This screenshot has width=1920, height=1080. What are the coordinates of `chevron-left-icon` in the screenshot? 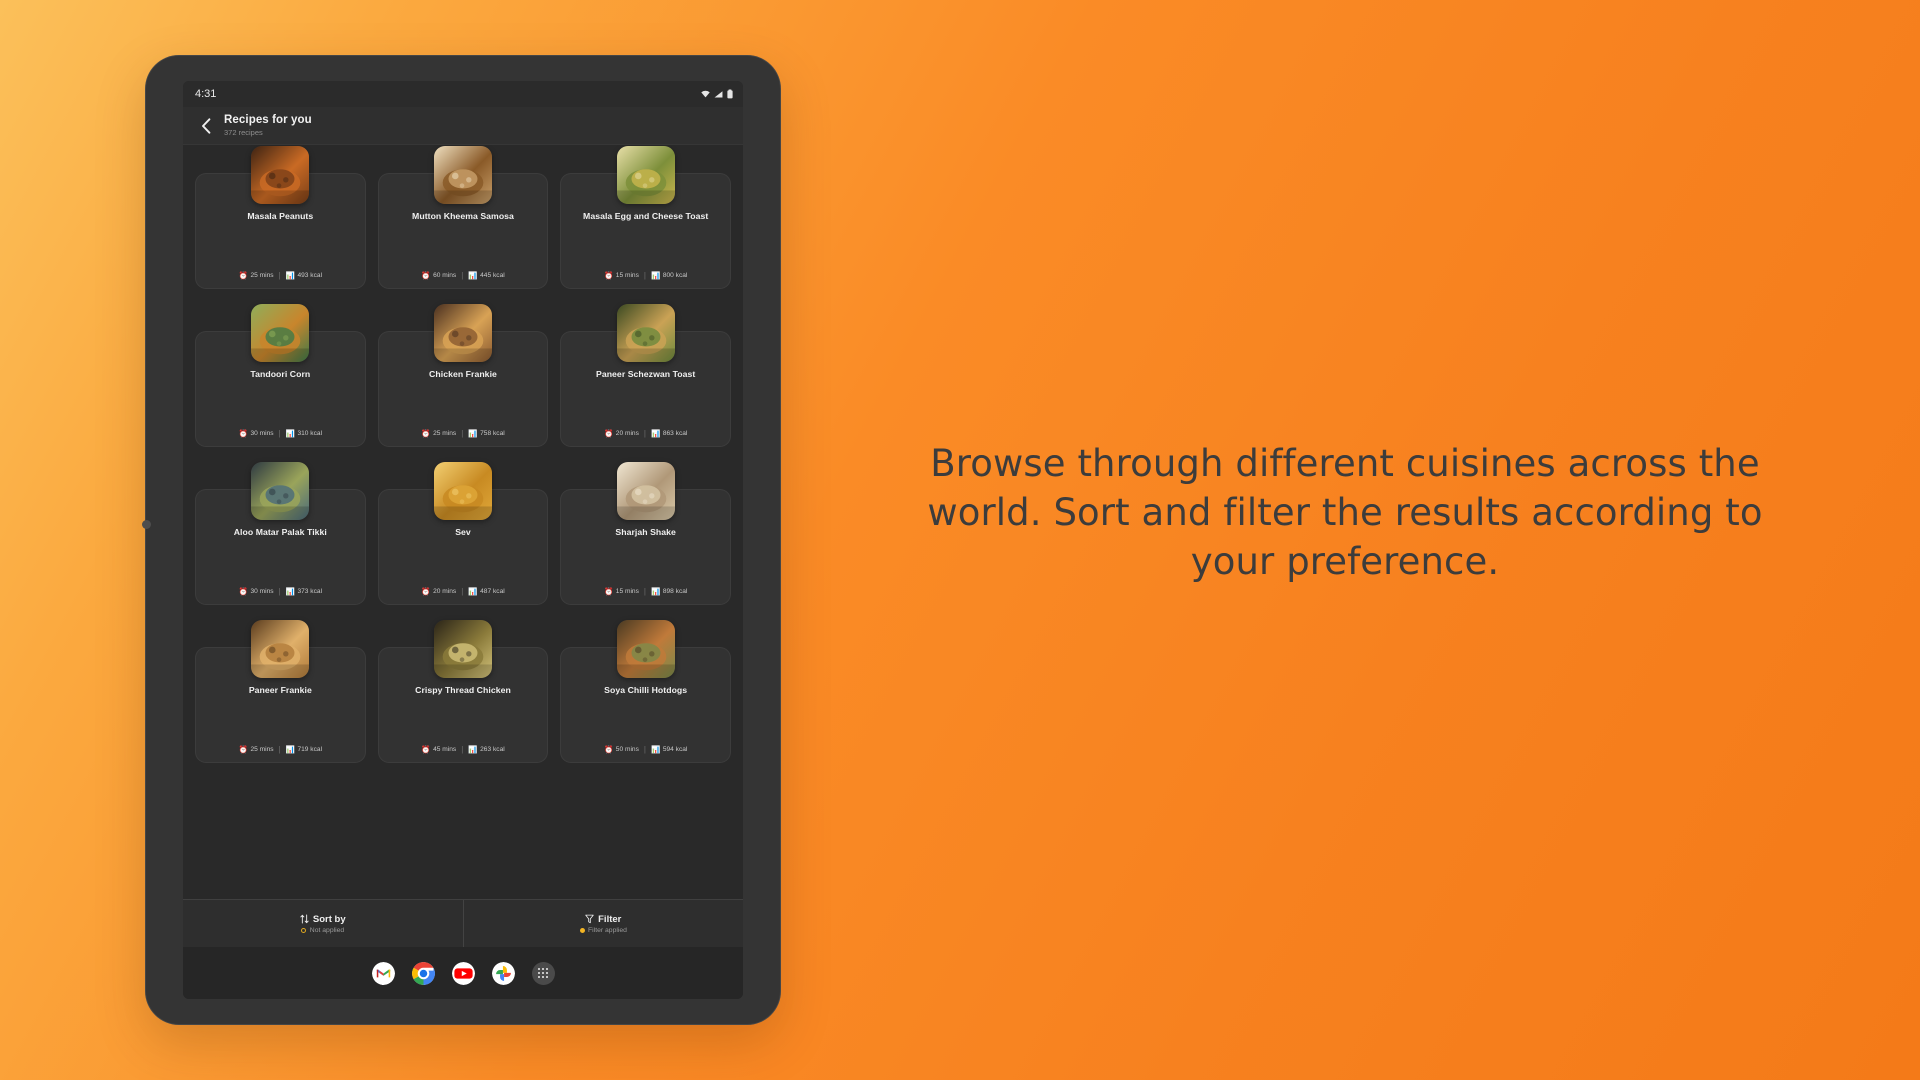 It's located at (205, 125).